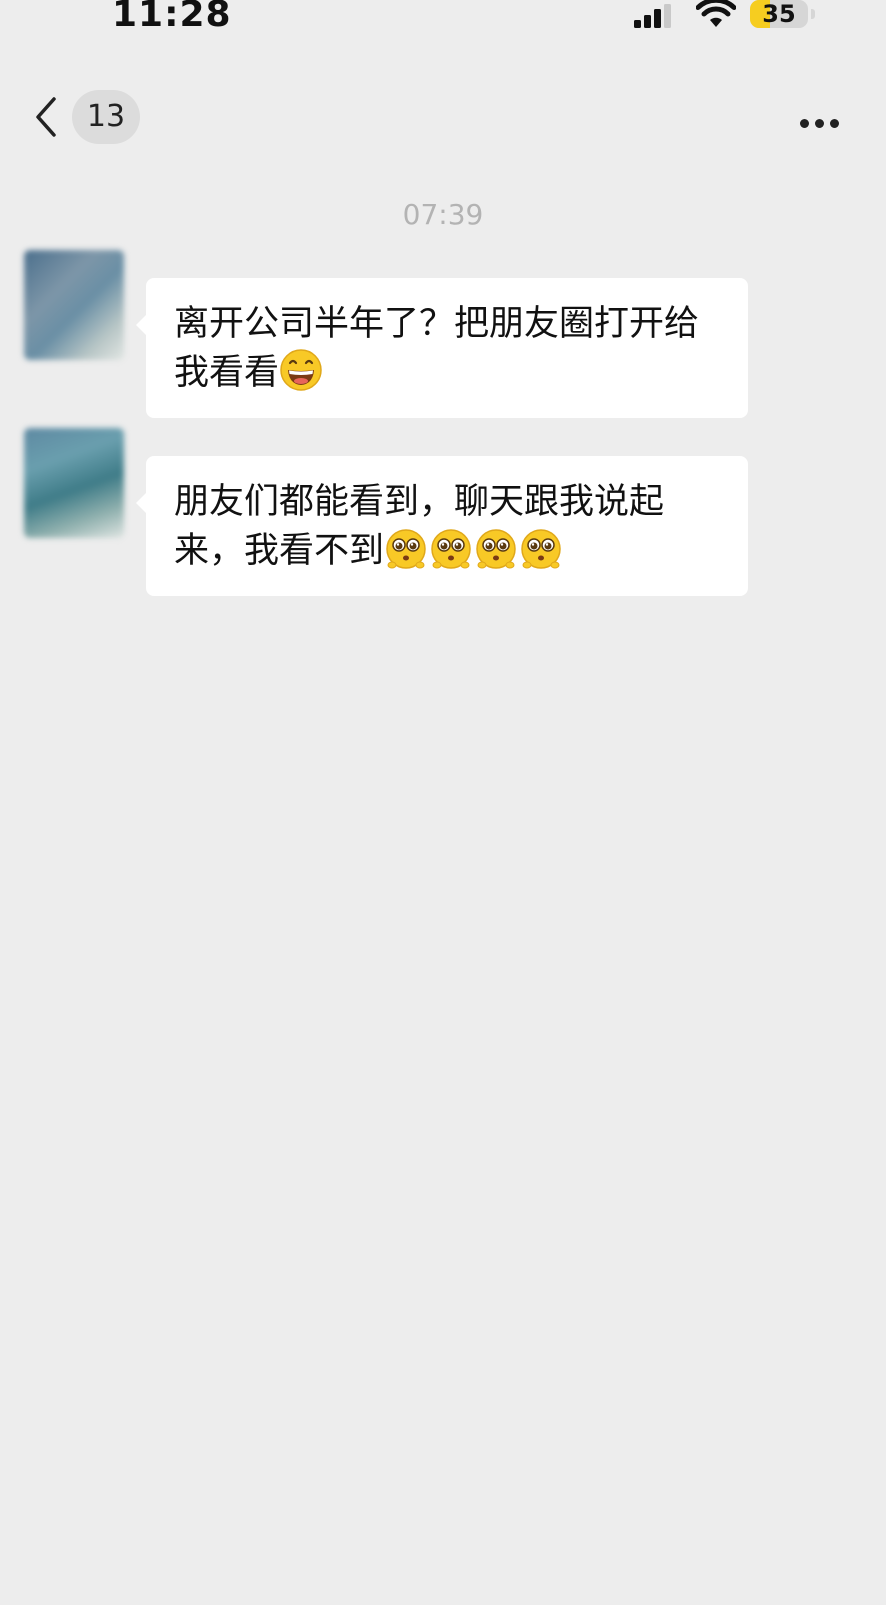 The image size is (886, 1605). I want to click on battery-tip, so click(813, 14).